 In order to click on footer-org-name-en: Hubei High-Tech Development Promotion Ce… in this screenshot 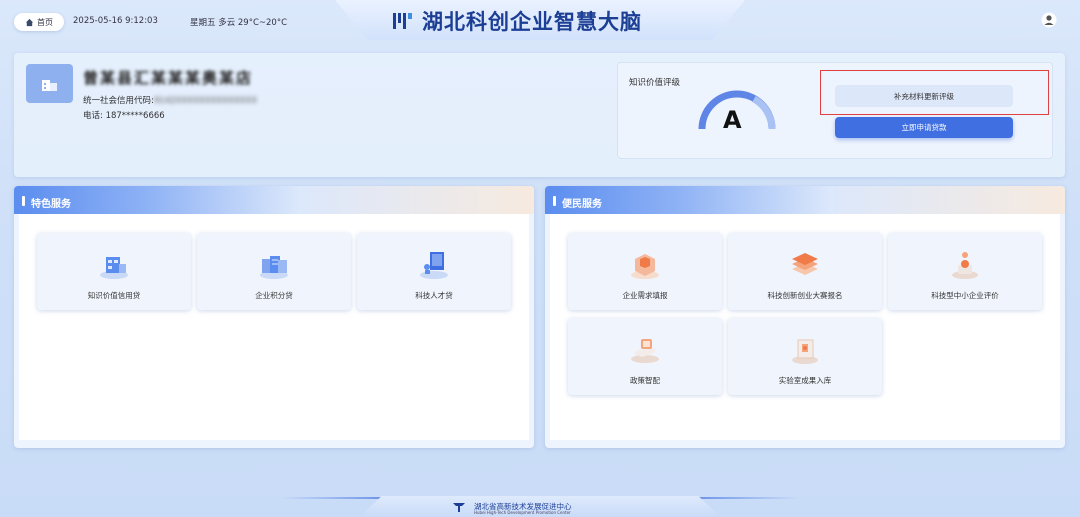, I will do `click(522, 512)`.